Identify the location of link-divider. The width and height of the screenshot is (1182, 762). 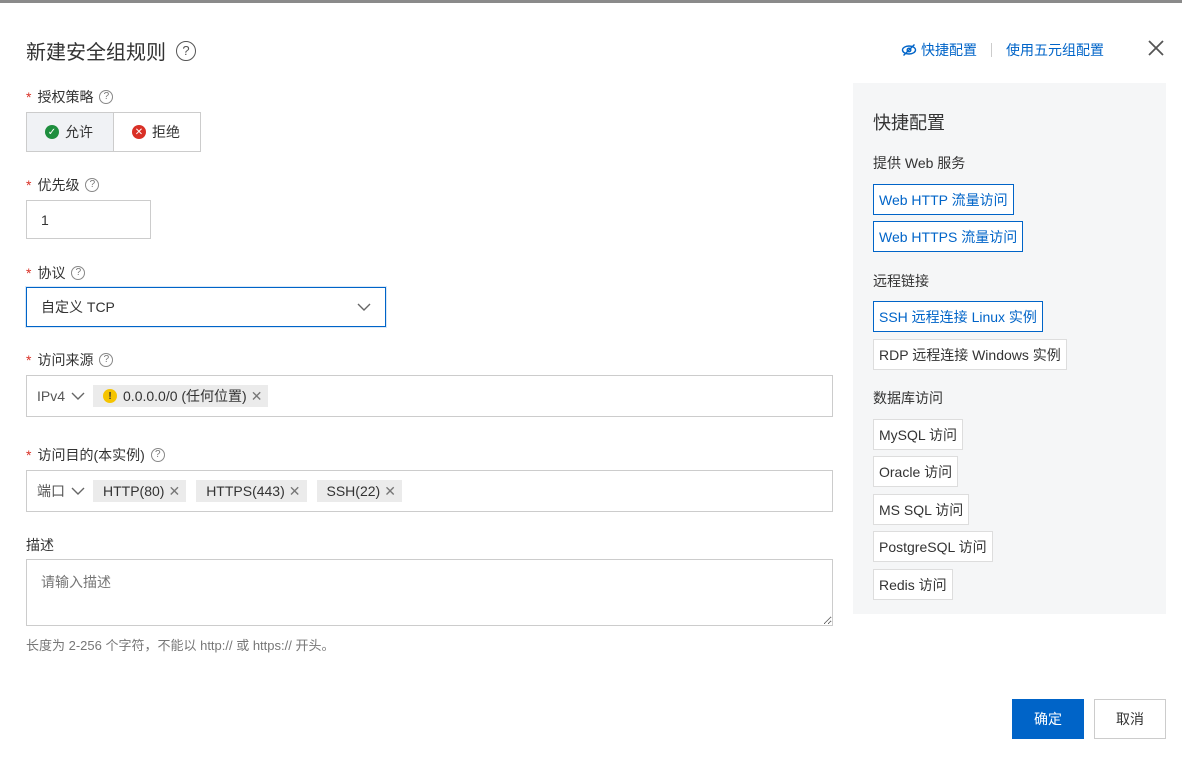
(991, 50).